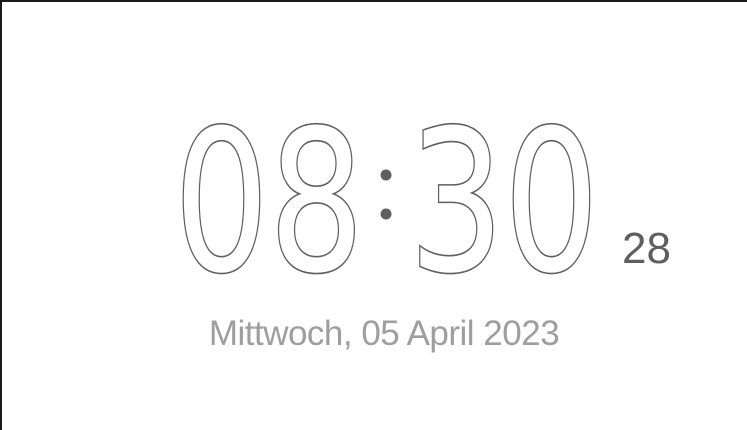 The width and height of the screenshot is (747, 430). Describe the element at coordinates (386, 214) in the screenshot. I see `separator-dot-bottom` at that location.